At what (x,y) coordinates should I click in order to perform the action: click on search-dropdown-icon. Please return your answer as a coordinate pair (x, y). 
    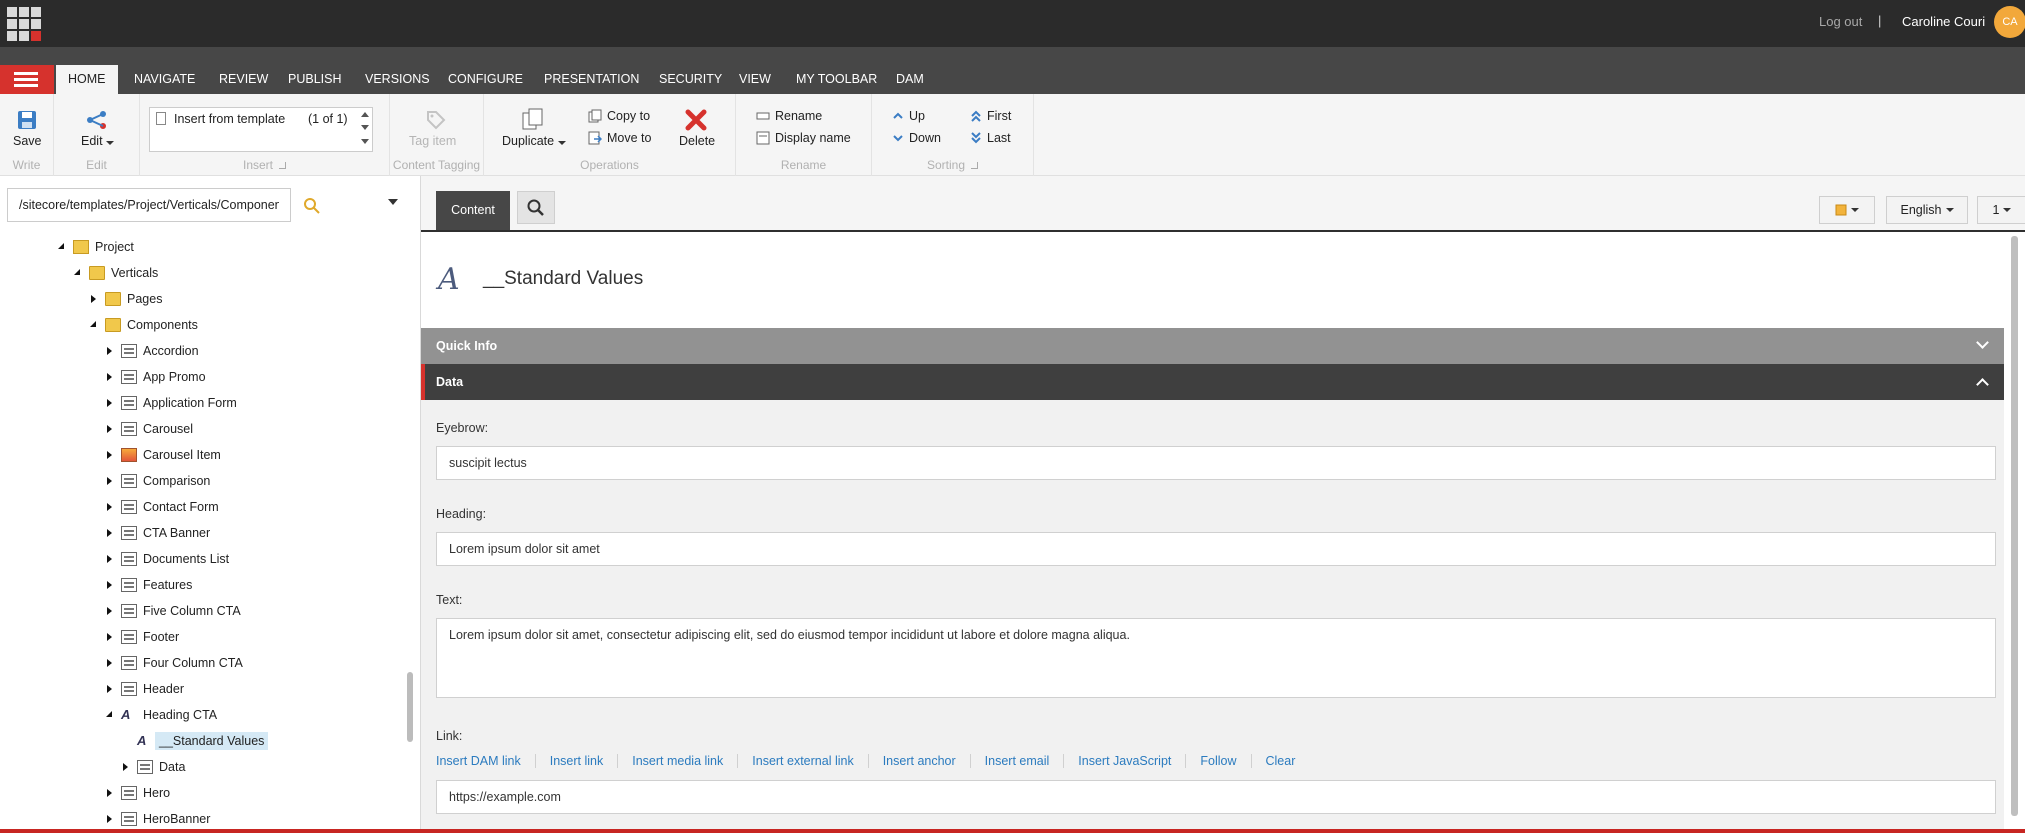
    Looking at the image, I should click on (393, 202).